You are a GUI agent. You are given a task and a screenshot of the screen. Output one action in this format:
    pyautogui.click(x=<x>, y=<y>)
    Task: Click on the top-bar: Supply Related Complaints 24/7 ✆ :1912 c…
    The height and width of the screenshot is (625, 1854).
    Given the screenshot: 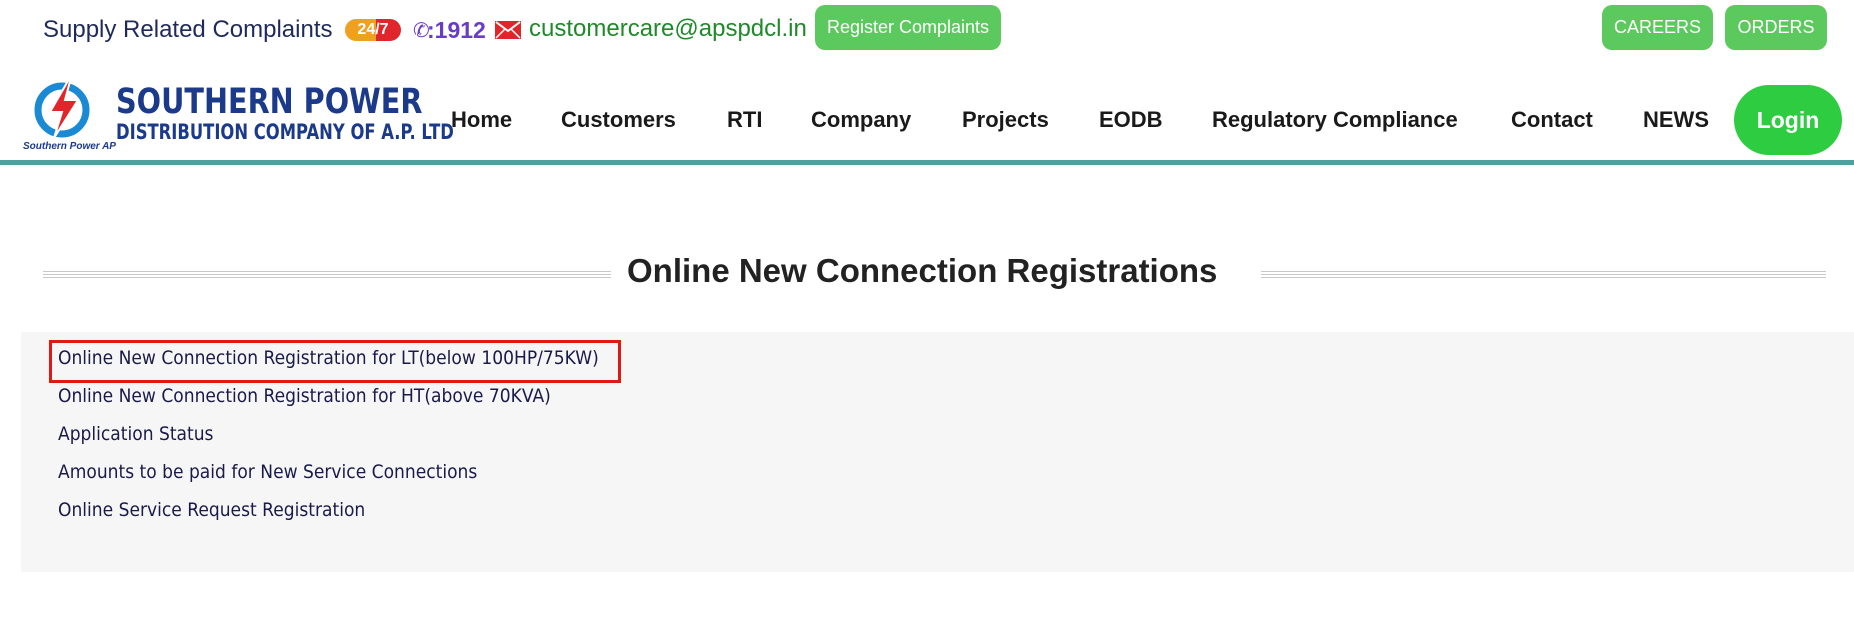 What is the action you would take?
    pyautogui.click(x=927, y=28)
    